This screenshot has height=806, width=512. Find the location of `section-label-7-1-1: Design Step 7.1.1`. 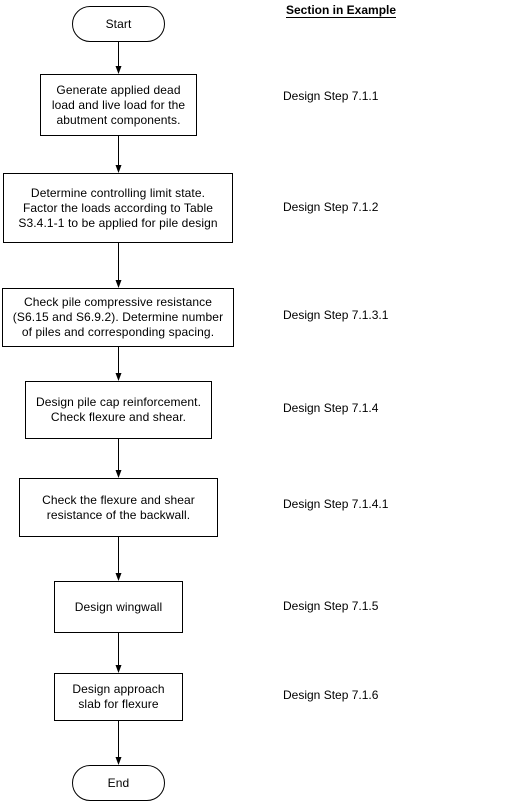

section-label-7-1-1: Design Step 7.1.1 is located at coordinates (331, 96).